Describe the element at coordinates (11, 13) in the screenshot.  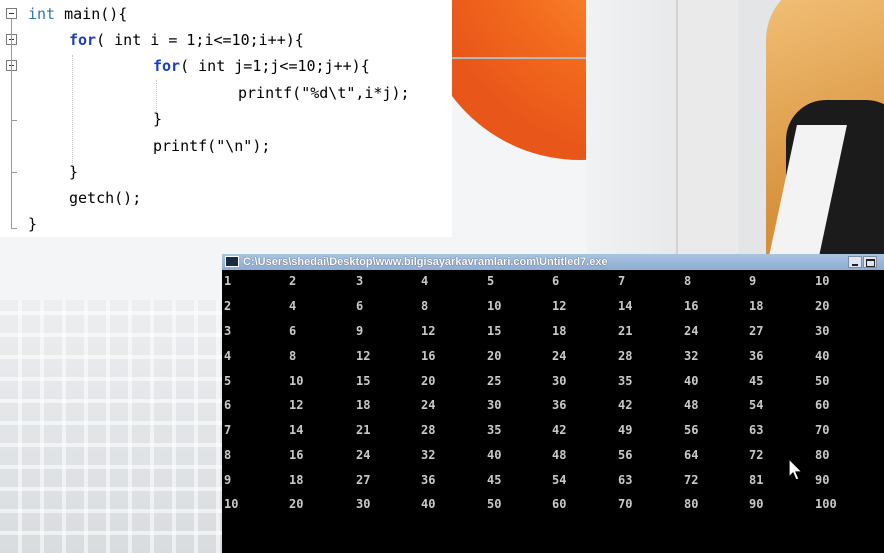
I see `fold-collapse-icon` at that location.